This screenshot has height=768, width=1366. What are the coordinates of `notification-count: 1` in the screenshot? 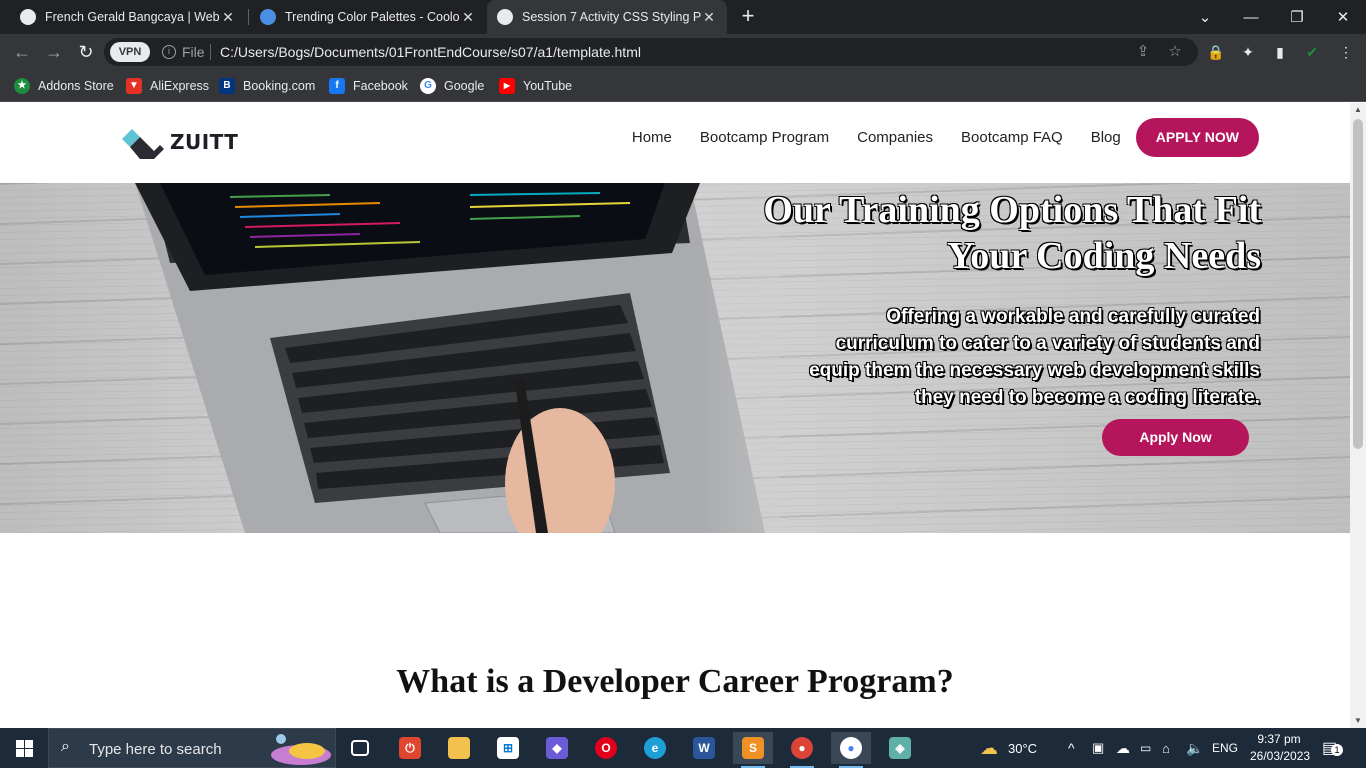 It's located at (1337, 750).